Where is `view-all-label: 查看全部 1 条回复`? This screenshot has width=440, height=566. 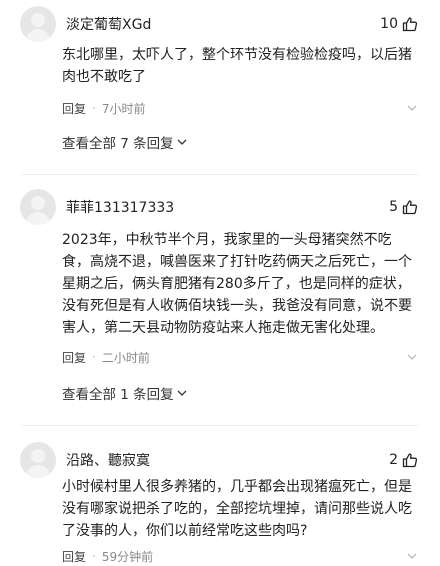
view-all-label: 查看全部 1 条回复 is located at coordinates (118, 395).